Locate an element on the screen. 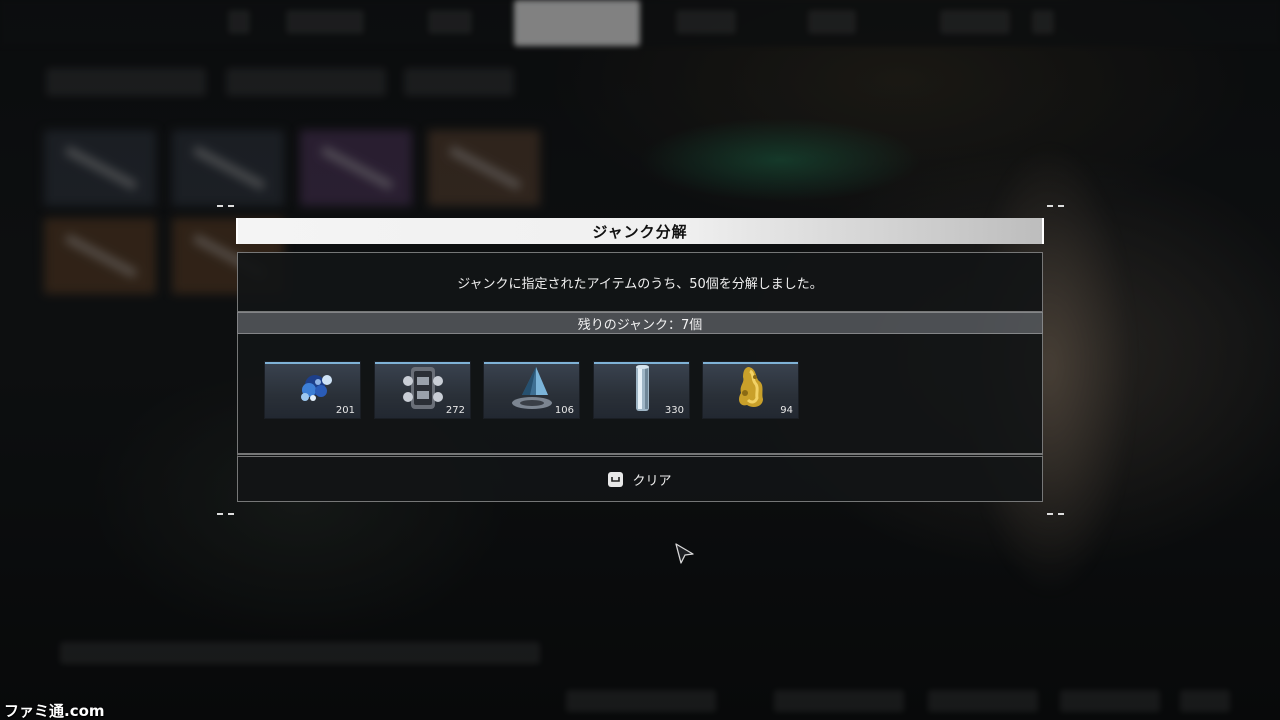 Image resolution: width=1280 pixels, height=720 pixels. item-slot: 94 is located at coordinates (750, 390).